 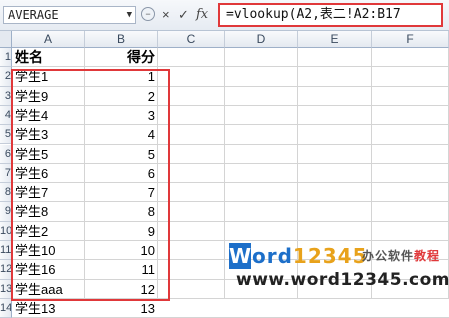 I want to click on name-box: AVERAGE ▼, so click(x=69, y=15).